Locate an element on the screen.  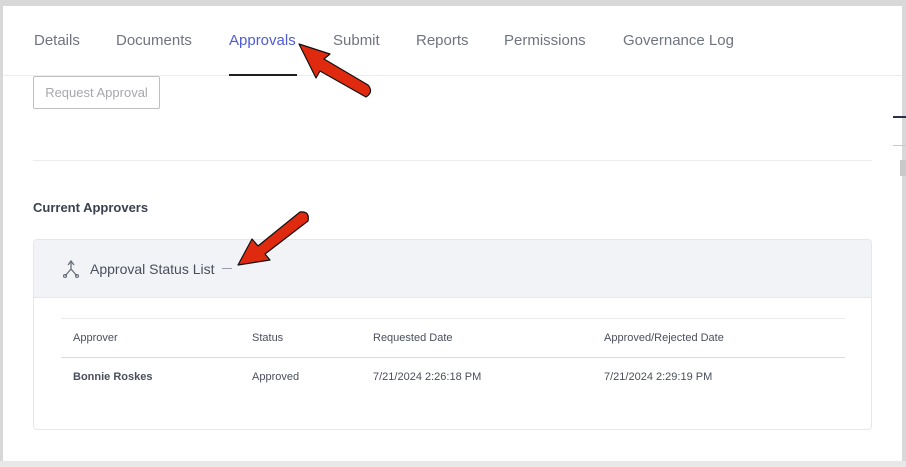
column-header: Status is located at coordinates (268, 338).